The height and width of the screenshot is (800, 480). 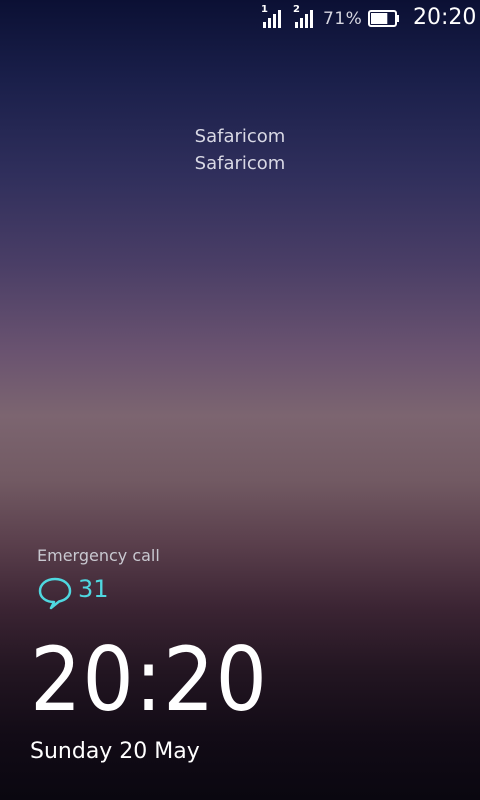 What do you see at coordinates (343, 19) in the screenshot?
I see `battery-percent: 71%` at bounding box center [343, 19].